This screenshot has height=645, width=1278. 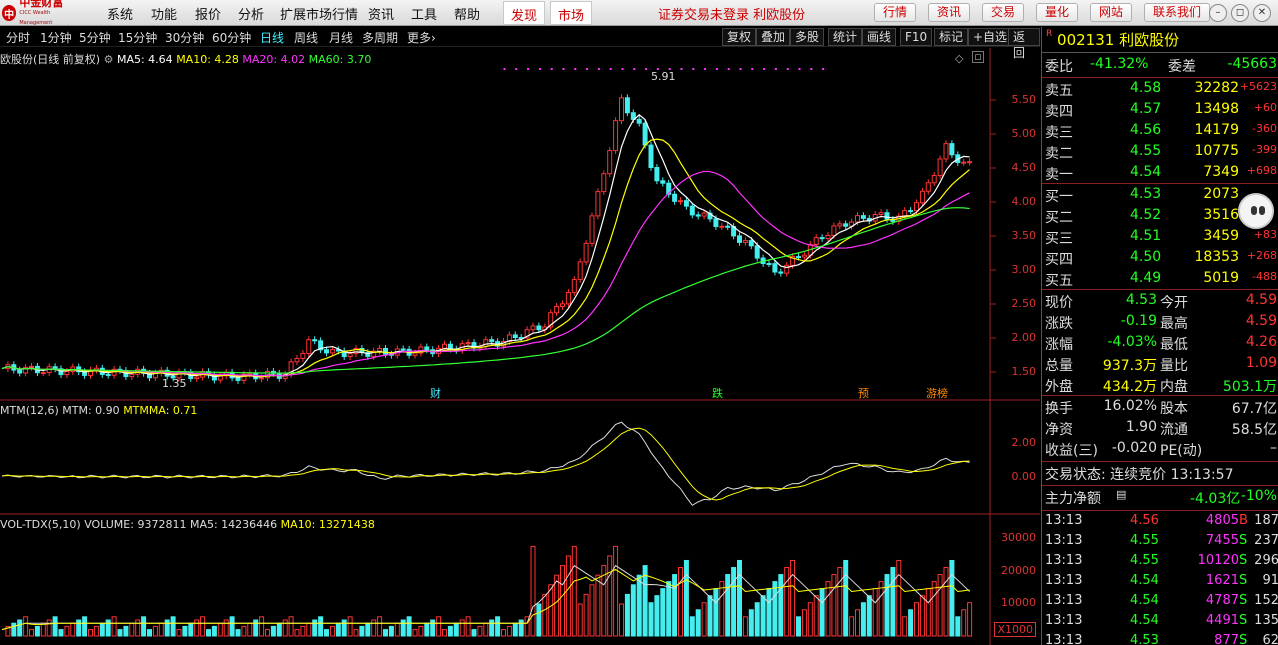 What do you see at coordinates (1064, 639) in the screenshot?
I see `tick-time: 13:13` at bounding box center [1064, 639].